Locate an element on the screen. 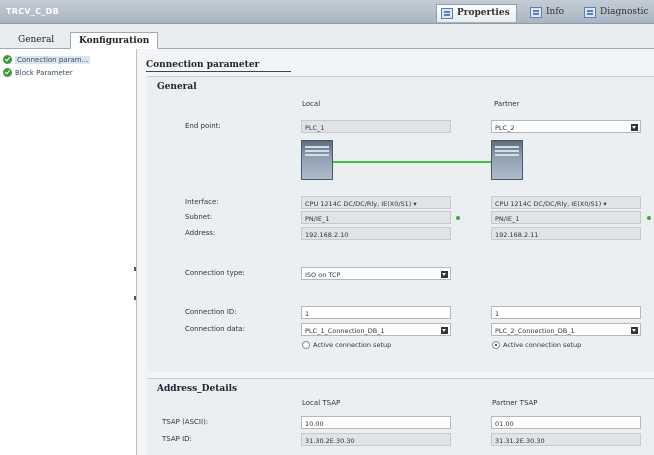  connection-type-value: ISO on TCP is located at coordinates (323, 275).